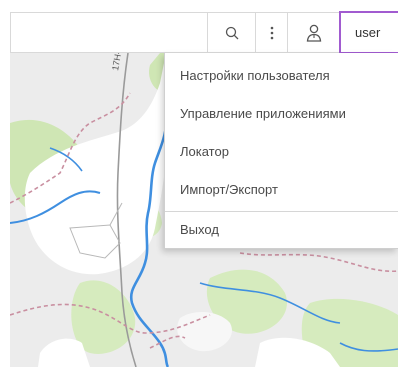  What do you see at coordinates (199, 229) in the screenshot?
I see `menu-item-label: Выход` at bounding box center [199, 229].